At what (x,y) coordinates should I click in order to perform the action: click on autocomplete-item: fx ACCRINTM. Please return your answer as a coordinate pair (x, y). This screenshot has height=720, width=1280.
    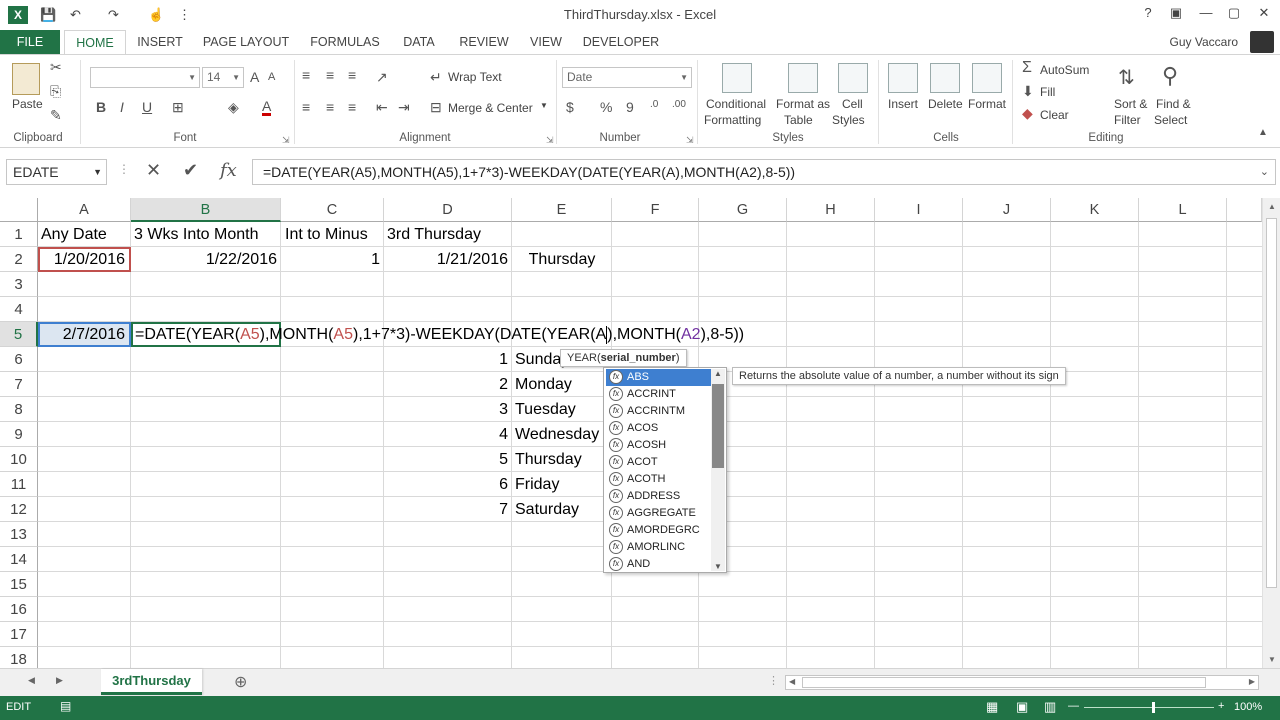
    Looking at the image, I should click on (659, 411).